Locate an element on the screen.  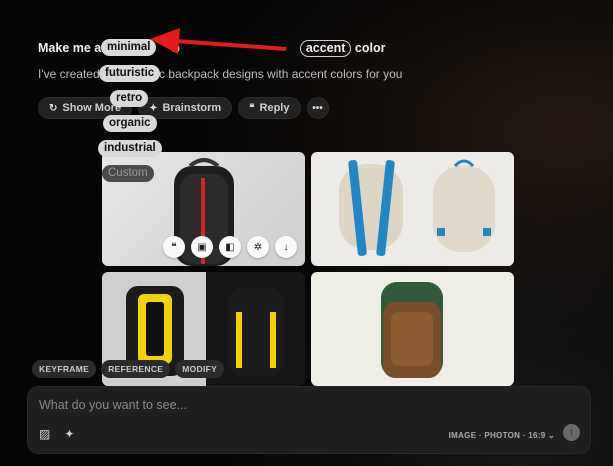
prompt-input is located at coordinates (299, 405).